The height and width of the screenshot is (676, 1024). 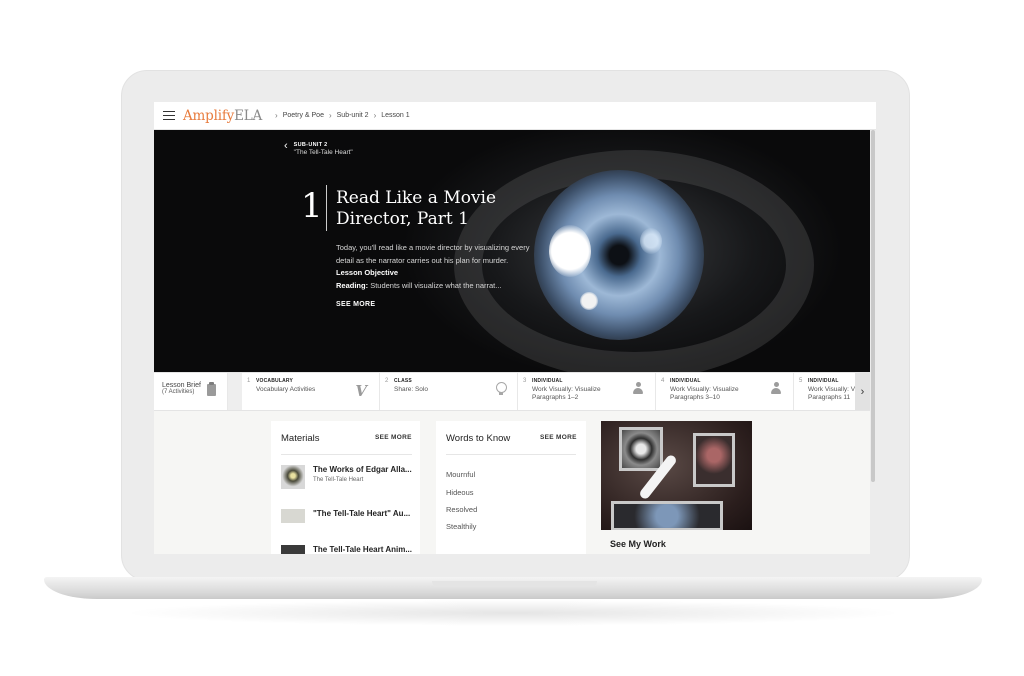 I want to click on word-item: Stealthily, so click(x=461, y=526).